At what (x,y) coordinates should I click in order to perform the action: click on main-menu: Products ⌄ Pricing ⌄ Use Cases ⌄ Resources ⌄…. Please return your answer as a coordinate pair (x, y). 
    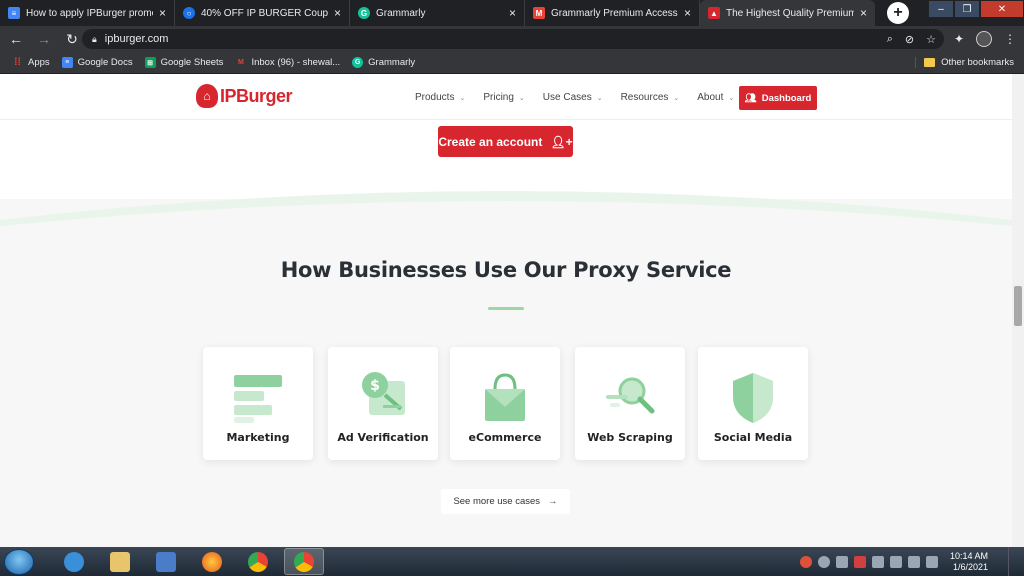
    Looking at the image, I should click on (583, 97).